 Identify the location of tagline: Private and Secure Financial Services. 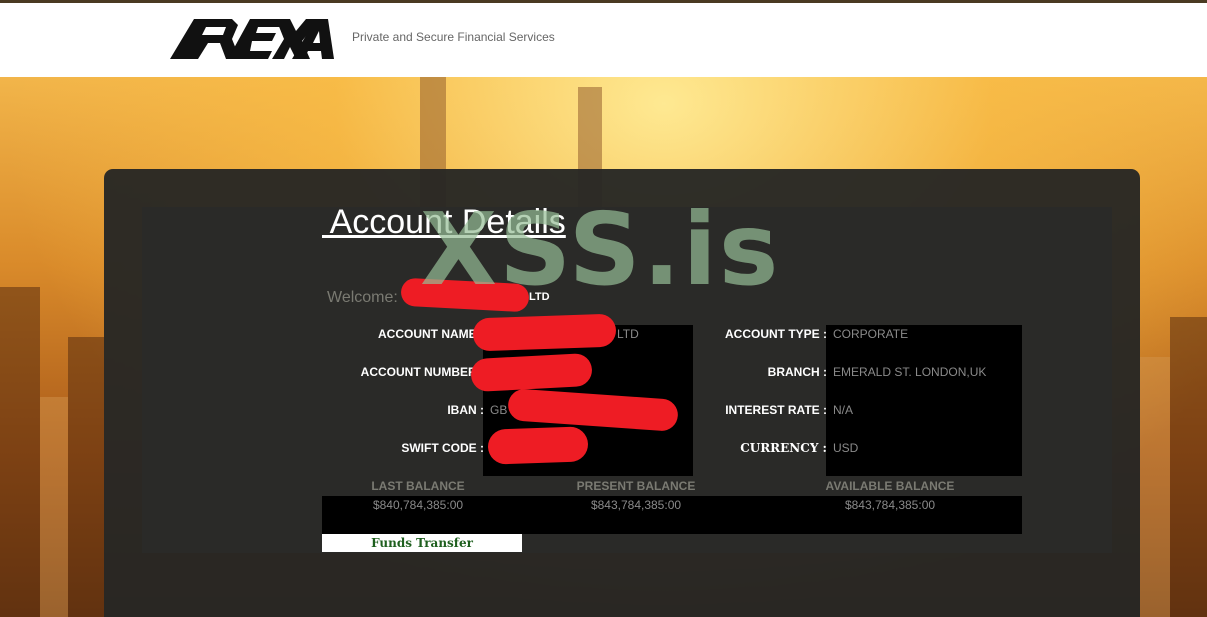
(453, 37).